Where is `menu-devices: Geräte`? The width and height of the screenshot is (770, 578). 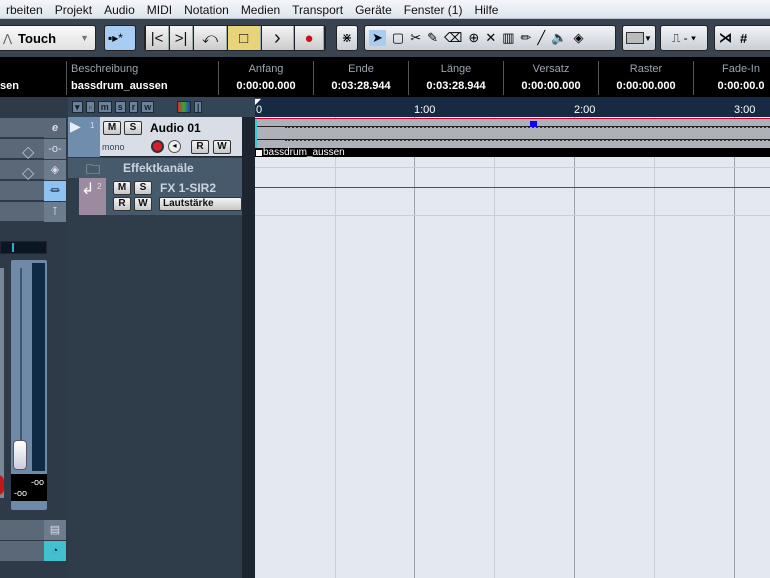
menu-devices: Geräte is located at coordinates (373, 9).